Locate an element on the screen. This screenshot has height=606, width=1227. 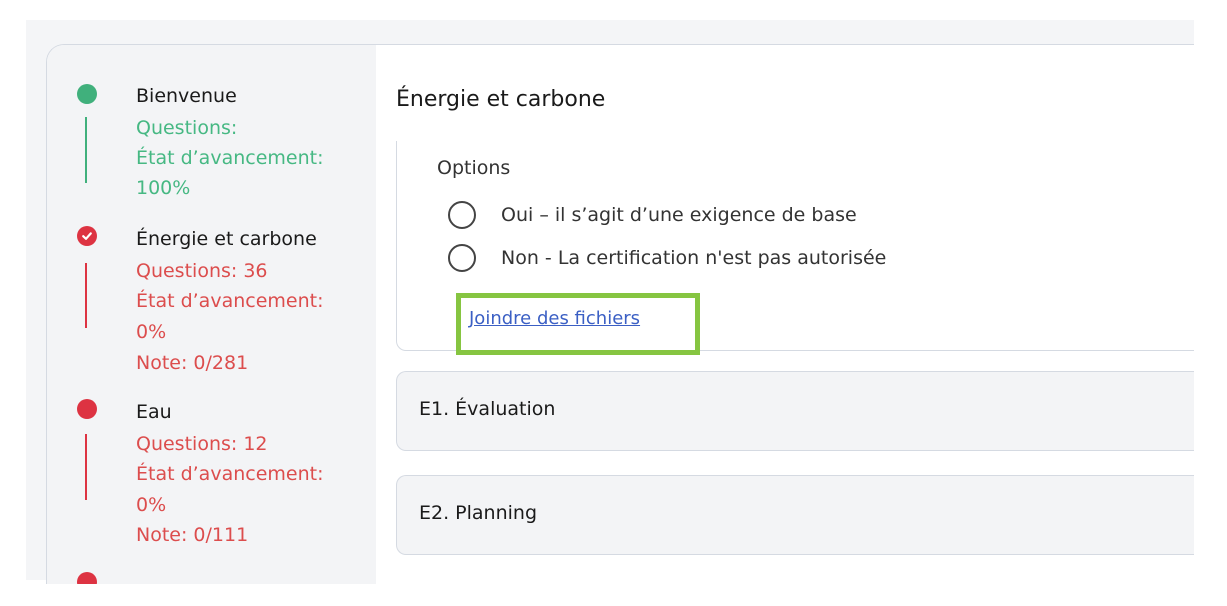
step-questions: Questions: 12 is located at coordinates (202, 444).